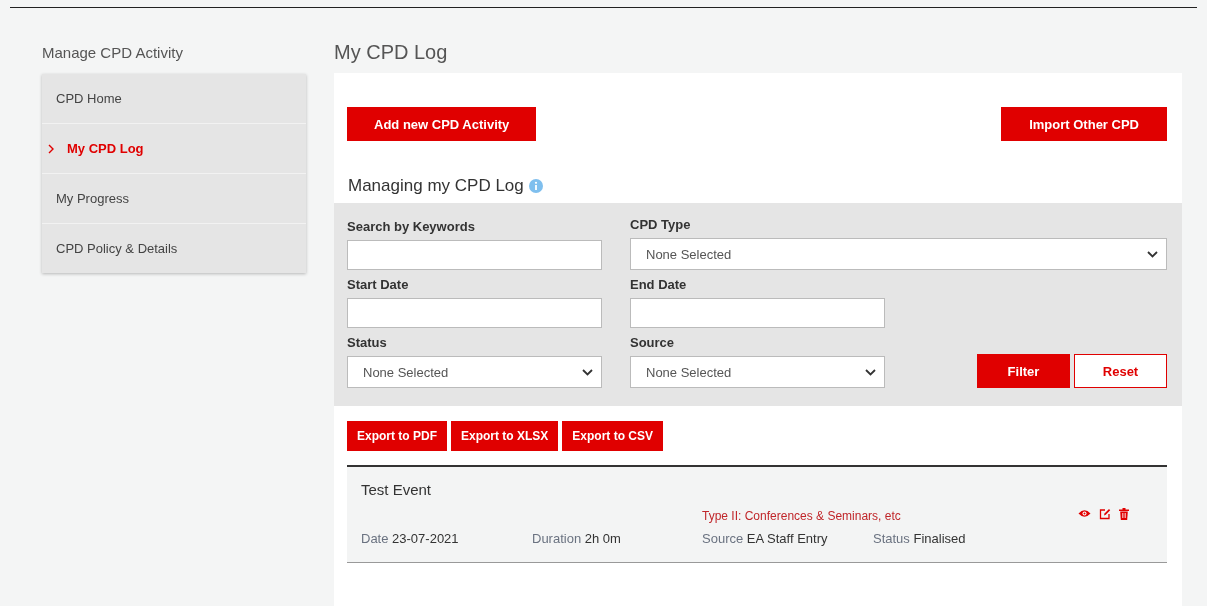 The width and height of the screenshot is (1207, 606). I want to click on field-label: Search by Keywords, so click(411, 227).